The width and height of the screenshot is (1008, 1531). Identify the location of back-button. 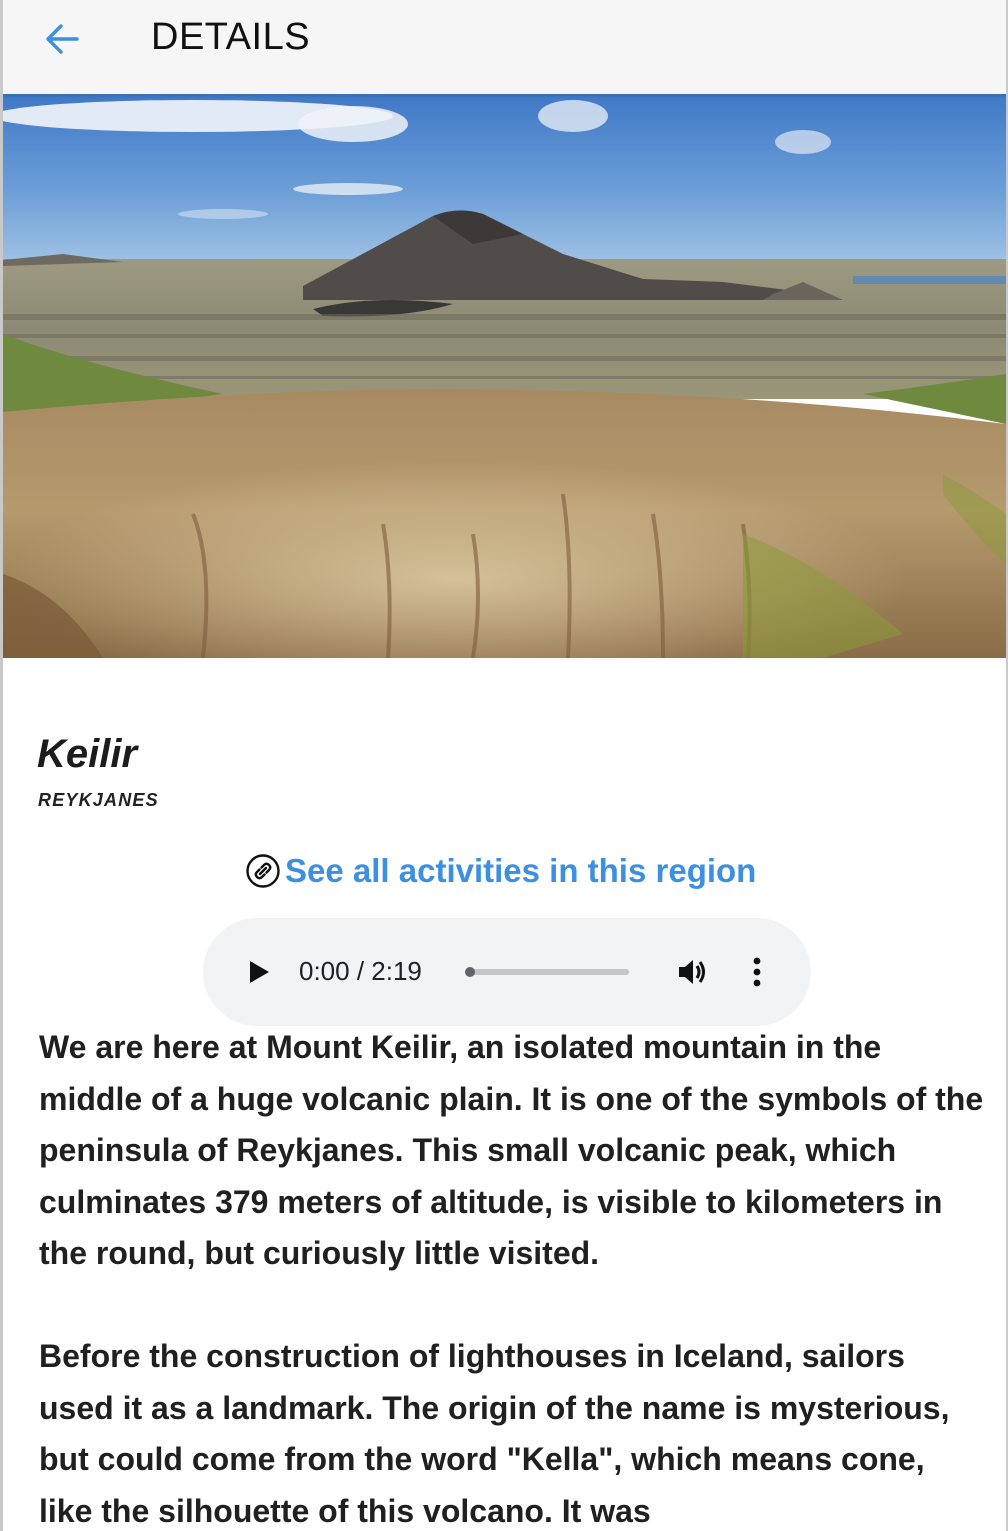
(62, 39).